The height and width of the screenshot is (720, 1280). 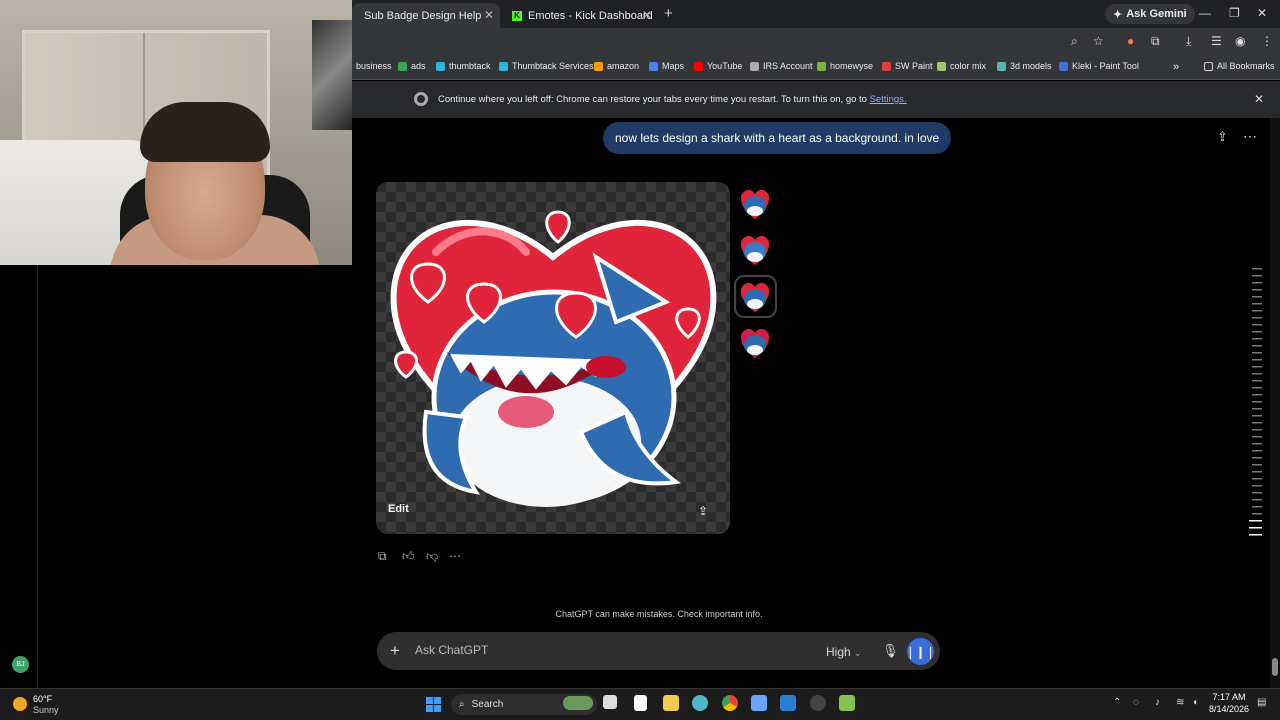 What do you see at coordinates (20, 664) in the screenshot?
I see `user-avatar: BJ` at bounding box center [20, 664].